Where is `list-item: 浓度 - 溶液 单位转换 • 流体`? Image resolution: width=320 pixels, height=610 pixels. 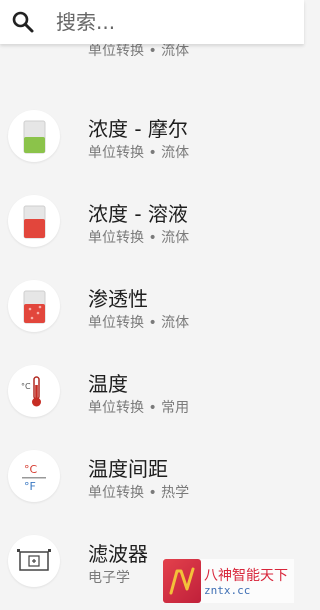
list-item: 浓度 - 溶液 单位转换 • 流体 is located at coordinates (152, 221).